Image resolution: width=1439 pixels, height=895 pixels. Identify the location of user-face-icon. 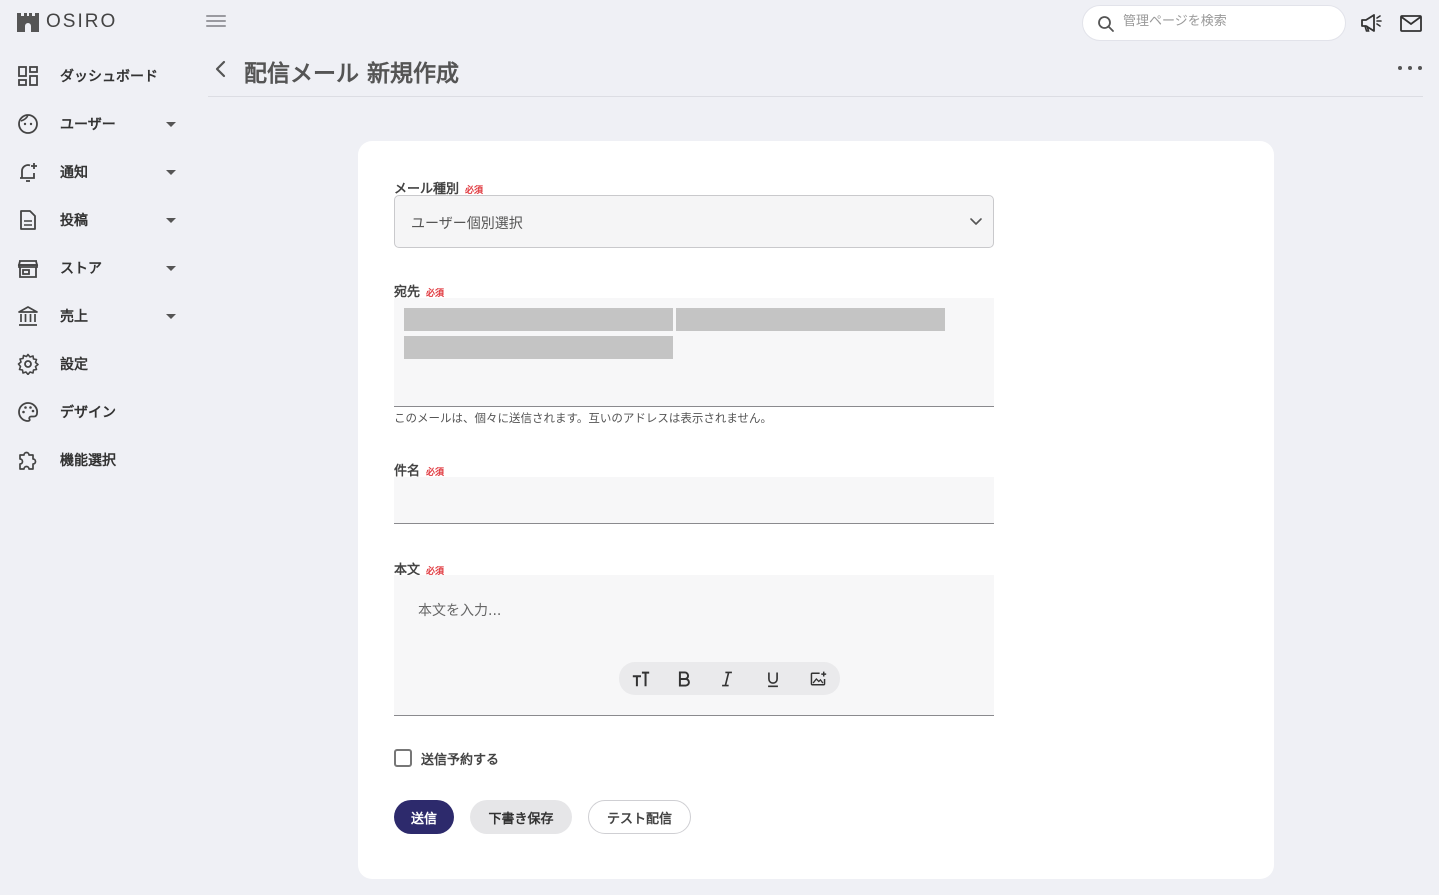
(28, 124).